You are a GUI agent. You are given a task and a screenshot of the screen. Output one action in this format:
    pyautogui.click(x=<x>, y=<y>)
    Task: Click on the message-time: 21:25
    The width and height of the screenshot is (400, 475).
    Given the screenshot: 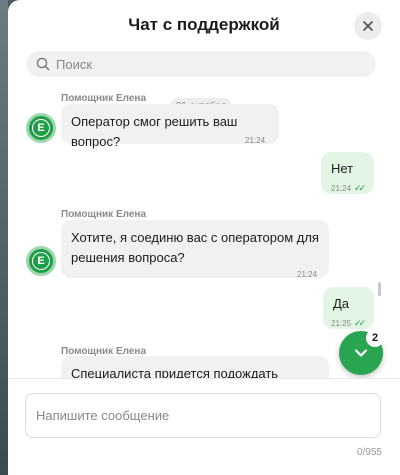 What is the action you would take?
    pyautogui.click(x=341, y=323)
    